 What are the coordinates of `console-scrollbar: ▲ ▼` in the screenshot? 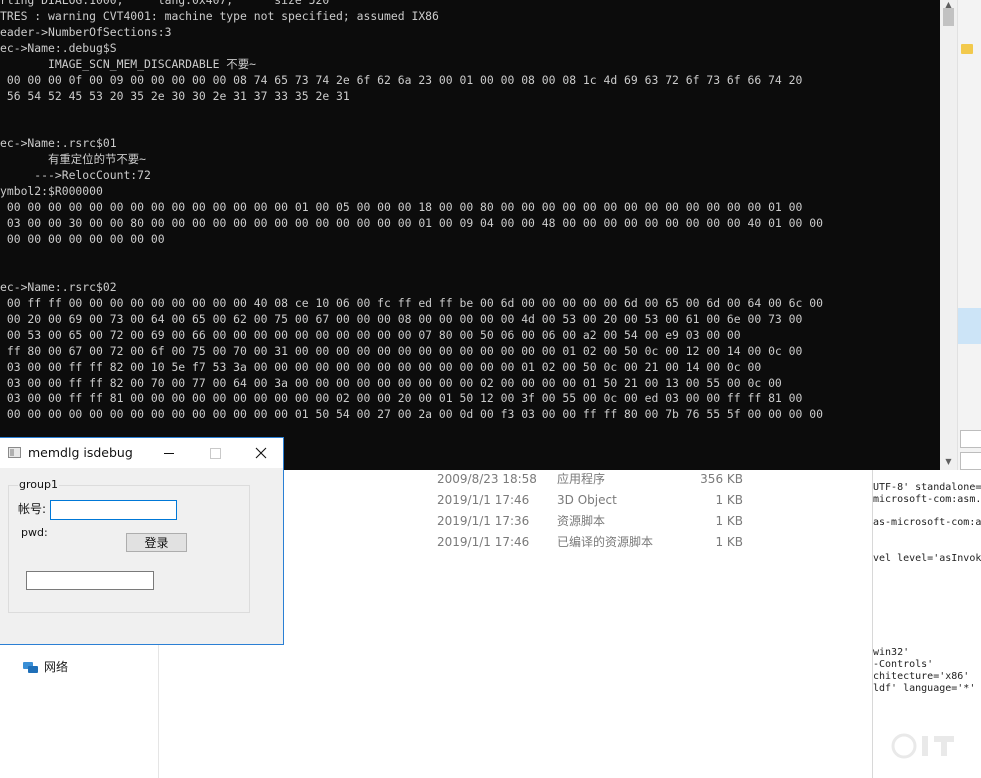 It's located at (948, 235).